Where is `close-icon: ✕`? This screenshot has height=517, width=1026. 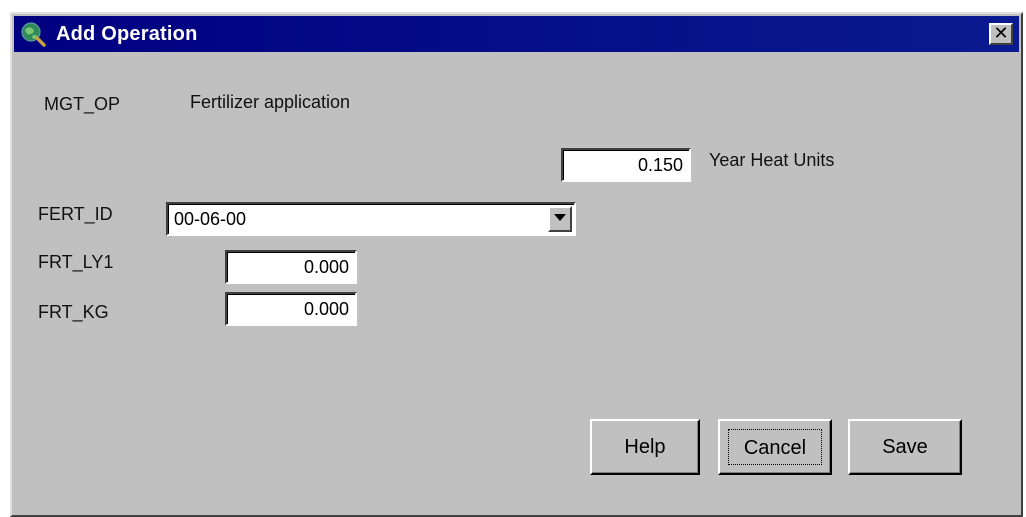 close-icon: ✕ is located at coordinates (1001, 33).